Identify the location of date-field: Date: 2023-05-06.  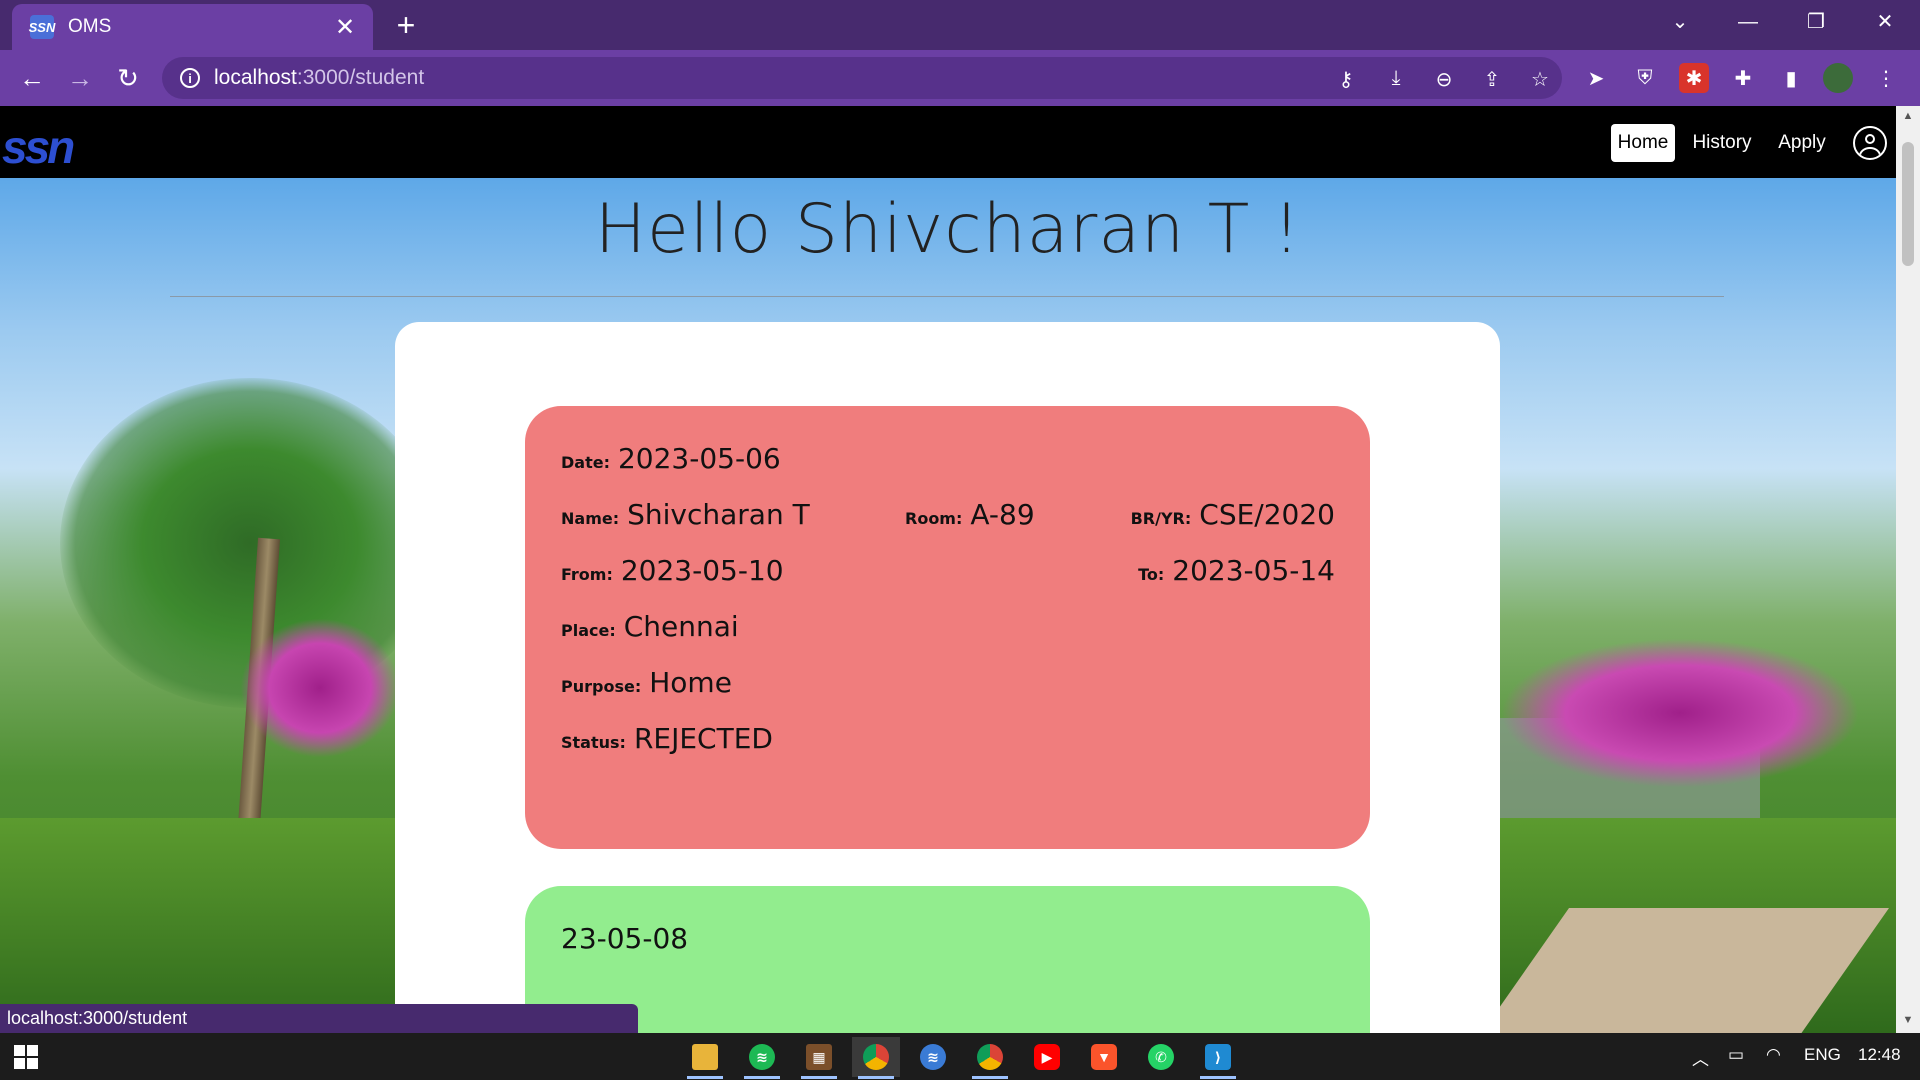
(671, 458).